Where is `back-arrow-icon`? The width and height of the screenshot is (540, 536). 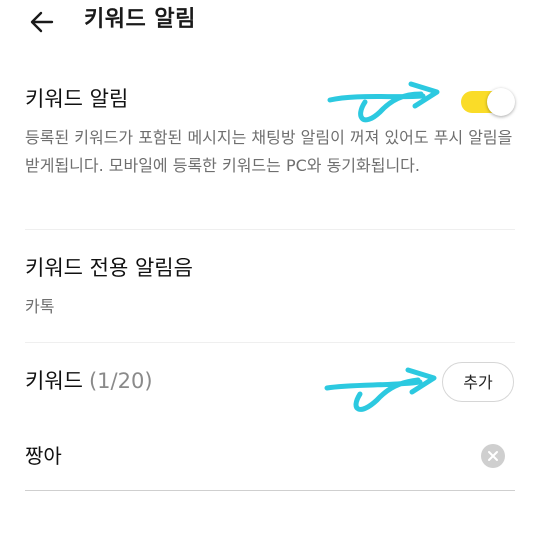 back-arrow-icon is located at coordinates (42, 22).